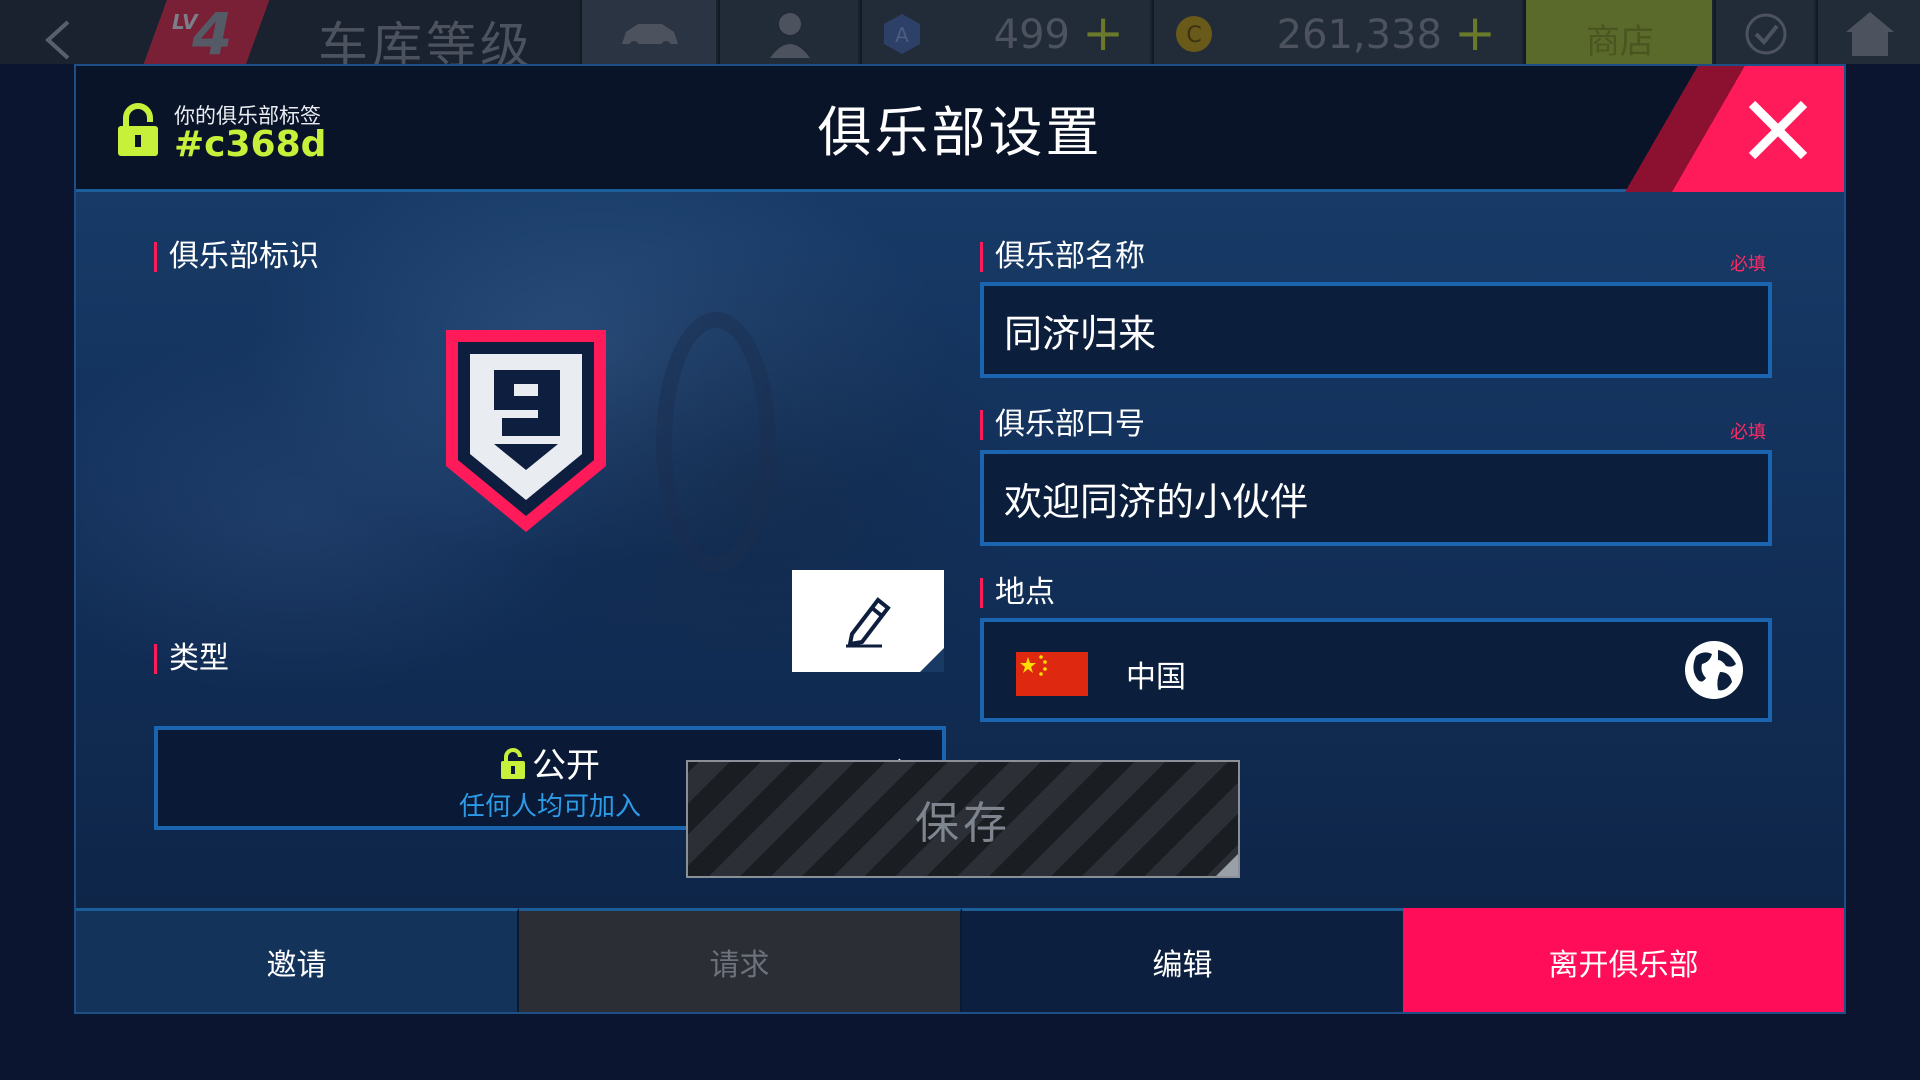  I want to click on leave-club-button: 离开俱乐部, so click(1623, 960).